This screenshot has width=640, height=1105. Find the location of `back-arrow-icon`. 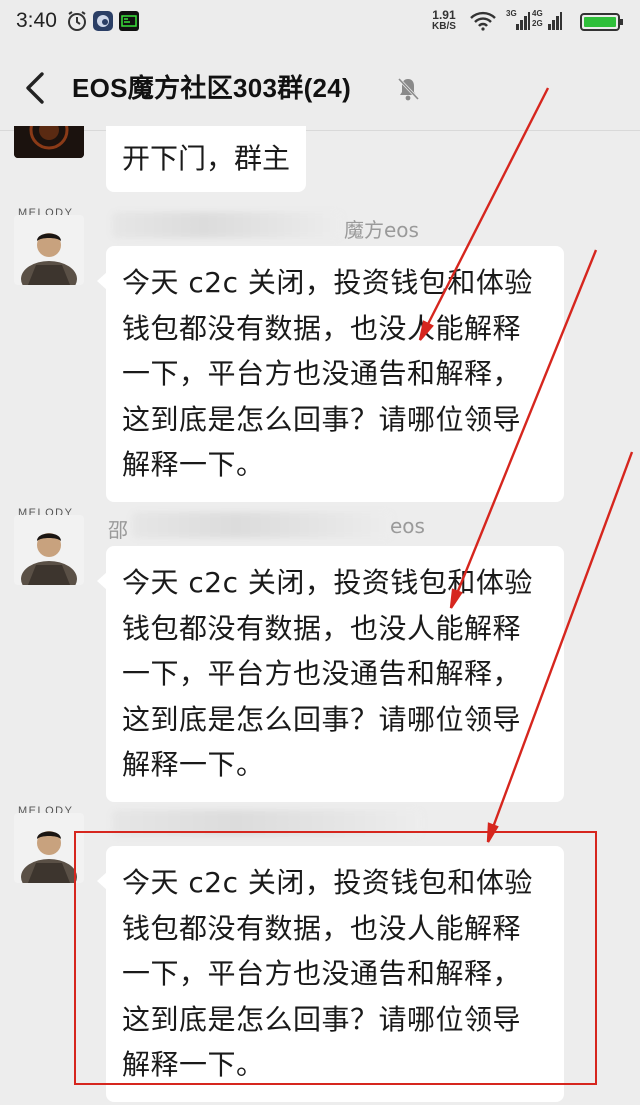

back-arrow-icon is located at coordinates (35, 88).